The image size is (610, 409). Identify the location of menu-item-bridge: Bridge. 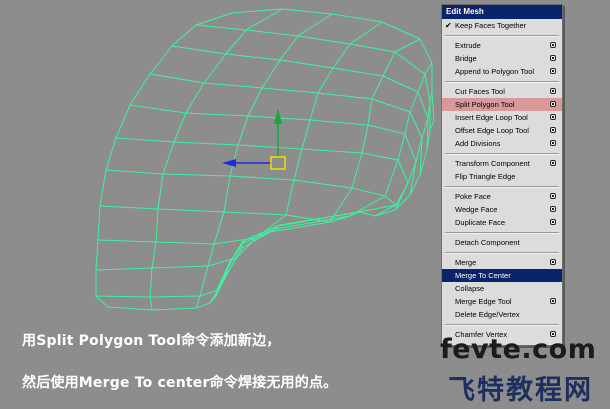
(502, 58).